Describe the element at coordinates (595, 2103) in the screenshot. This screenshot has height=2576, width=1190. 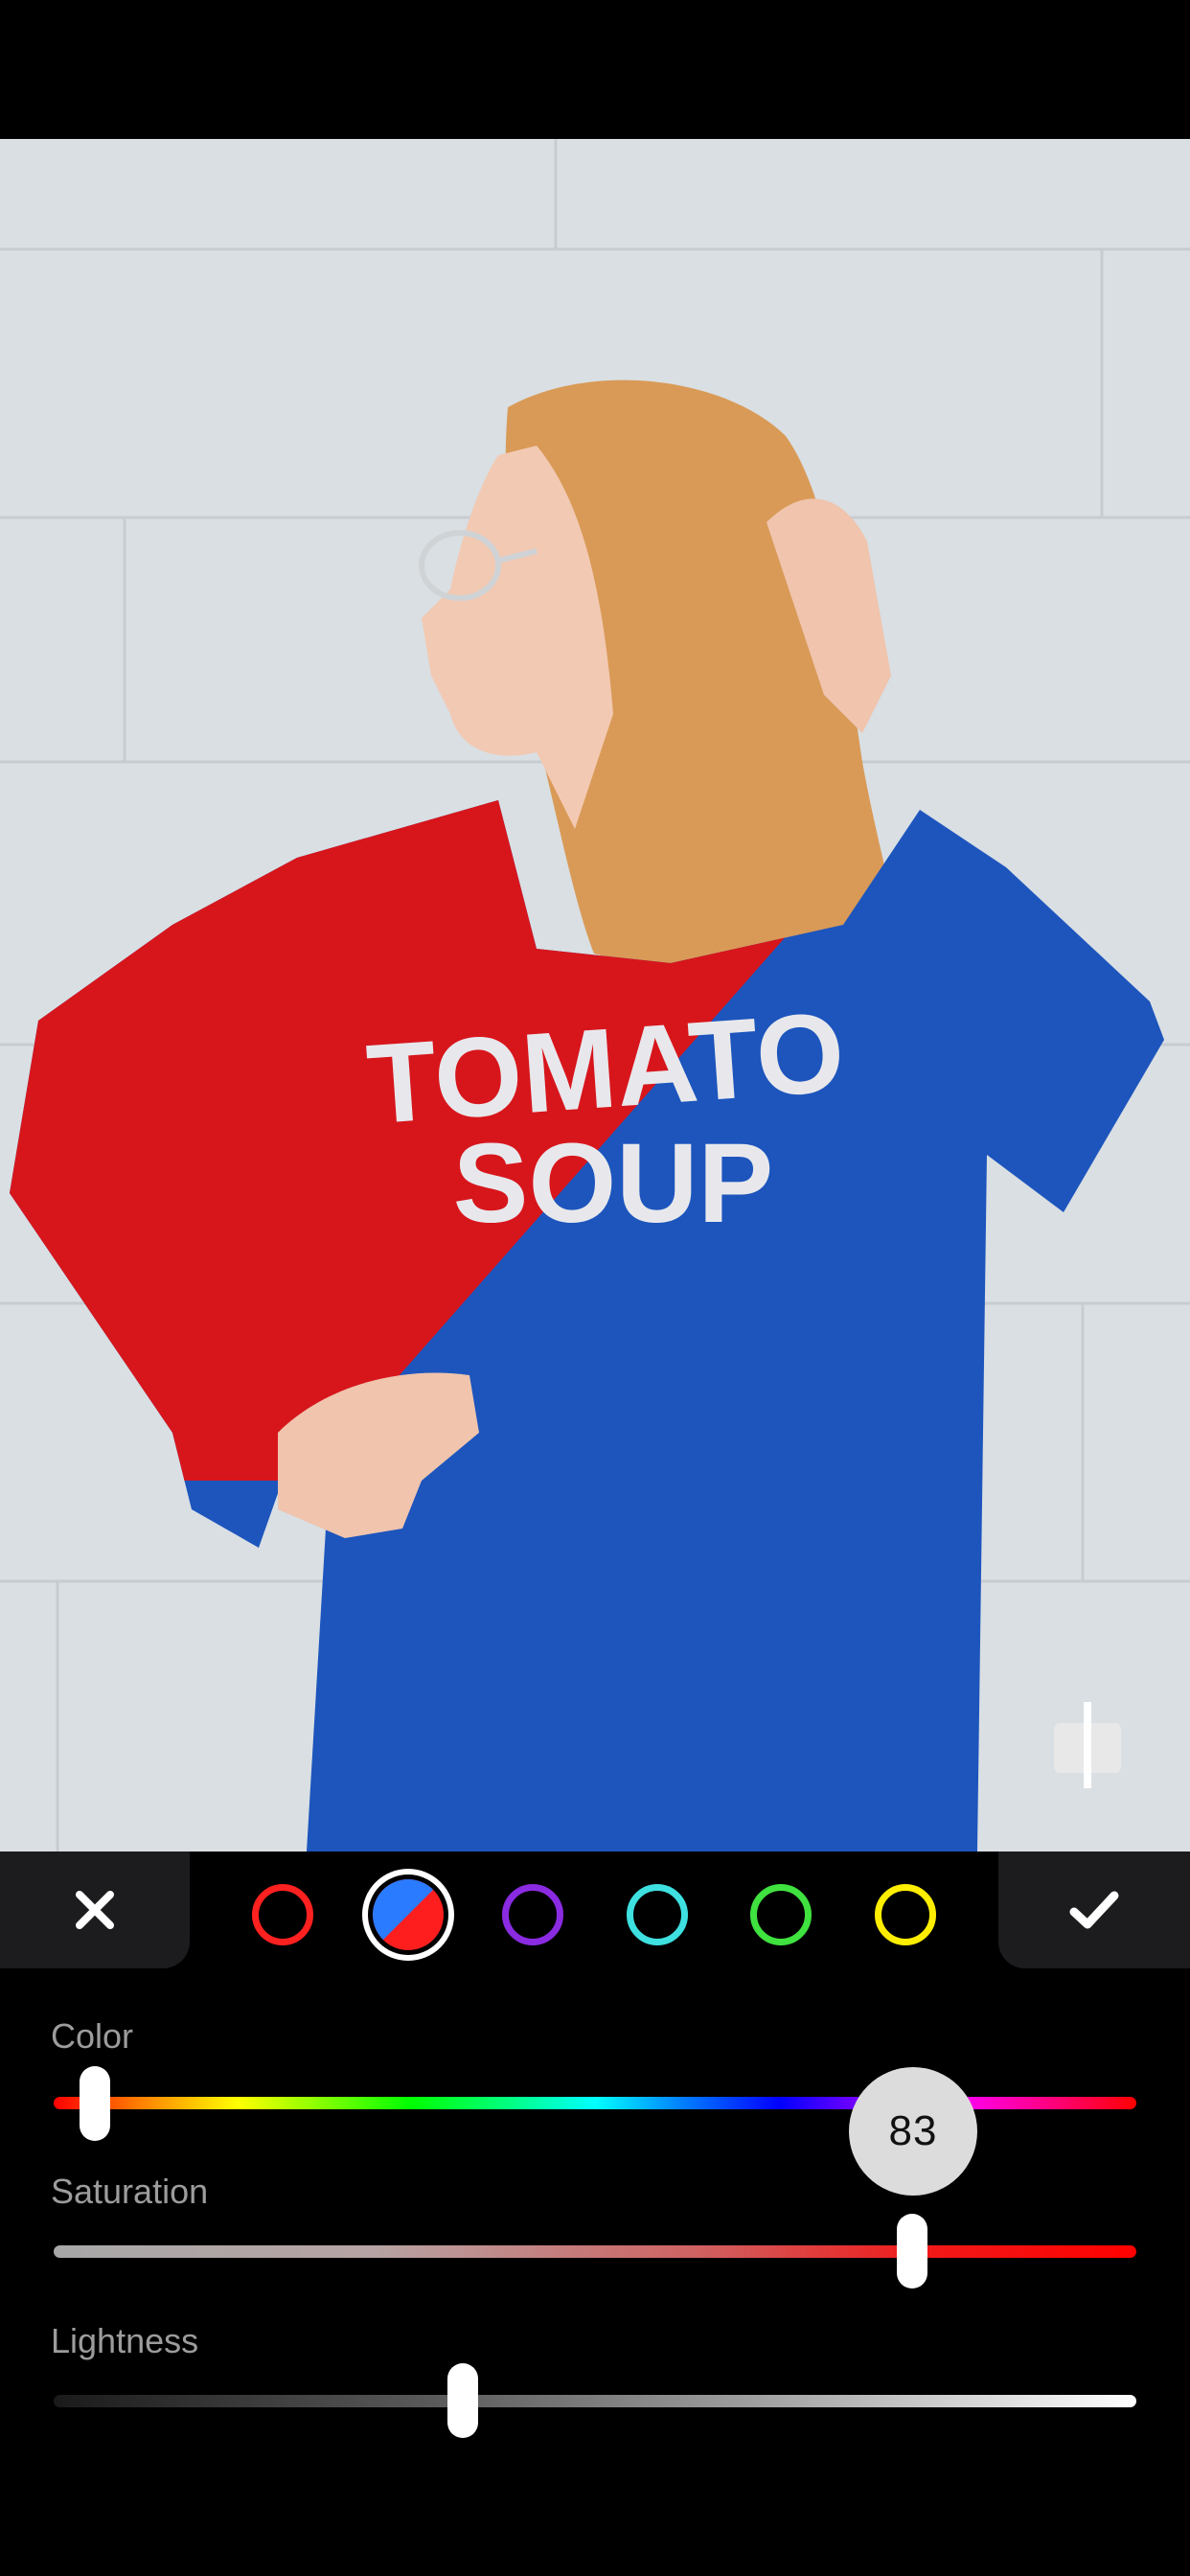
I see `color-slider-track` at that location.